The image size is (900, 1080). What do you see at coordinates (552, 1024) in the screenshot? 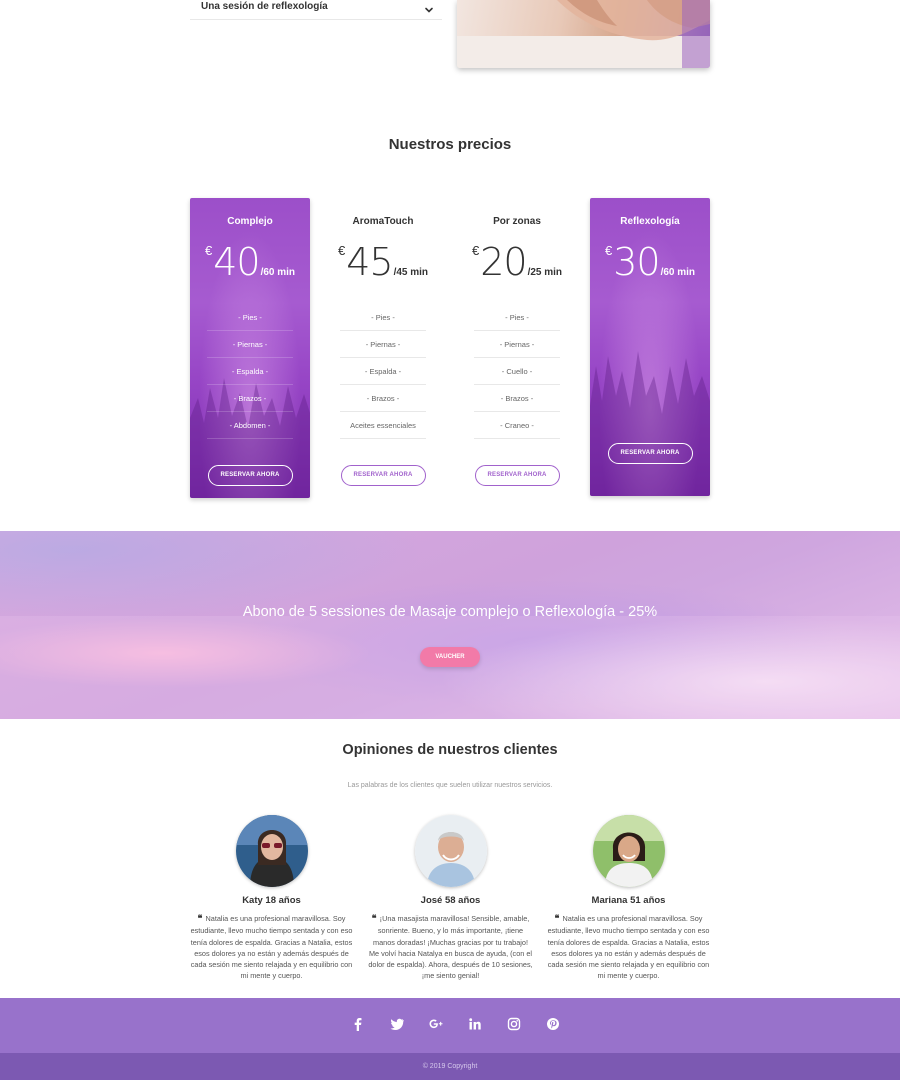
I see `pinterest-icon` at bounding box center [552, 1024].